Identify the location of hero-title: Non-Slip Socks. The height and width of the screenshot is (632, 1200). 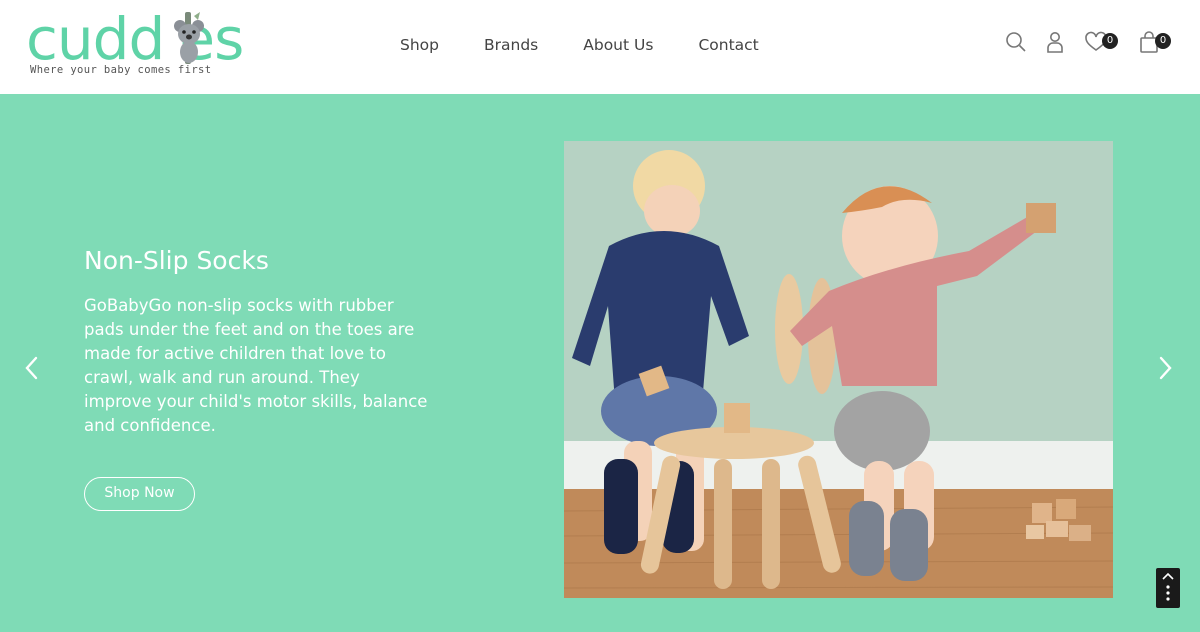
(176, 260).